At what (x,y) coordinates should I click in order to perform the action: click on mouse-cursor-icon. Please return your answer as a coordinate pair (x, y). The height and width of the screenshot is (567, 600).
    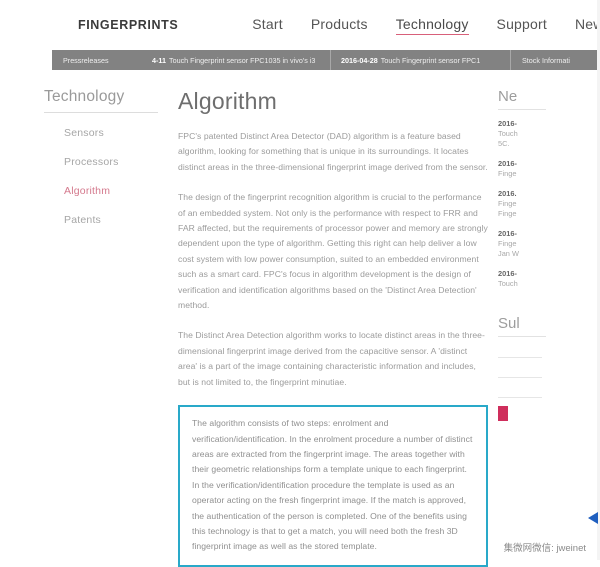
    Looking at the image, I should click on (593, 518).